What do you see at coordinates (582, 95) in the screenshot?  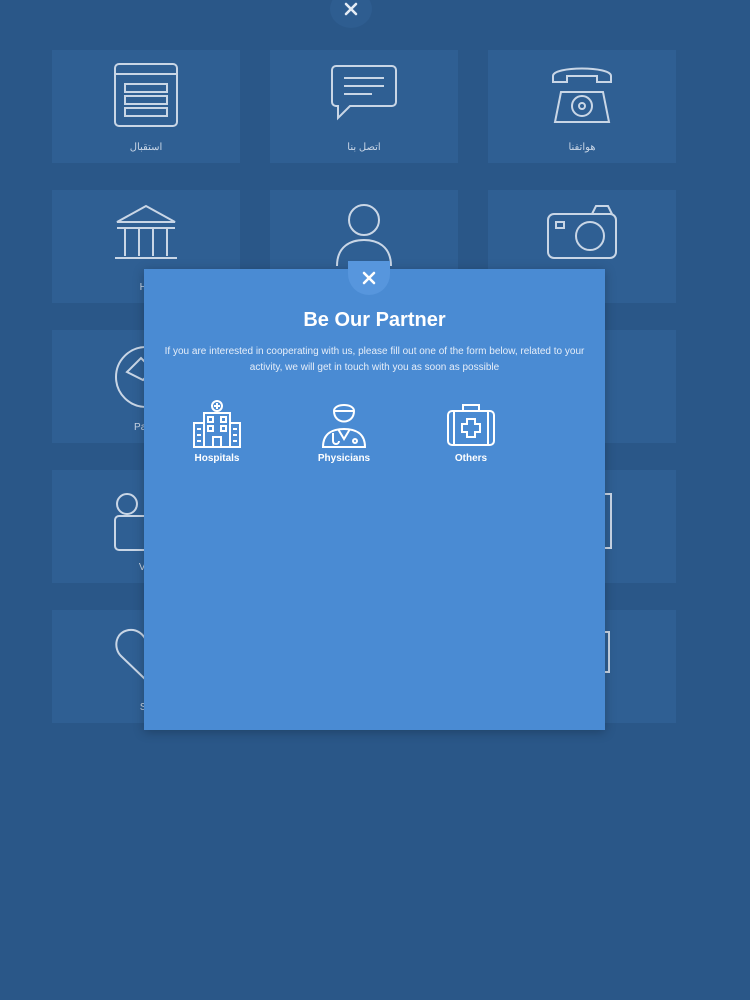 I see `telephone-icon` at bounding box center [582, 95].